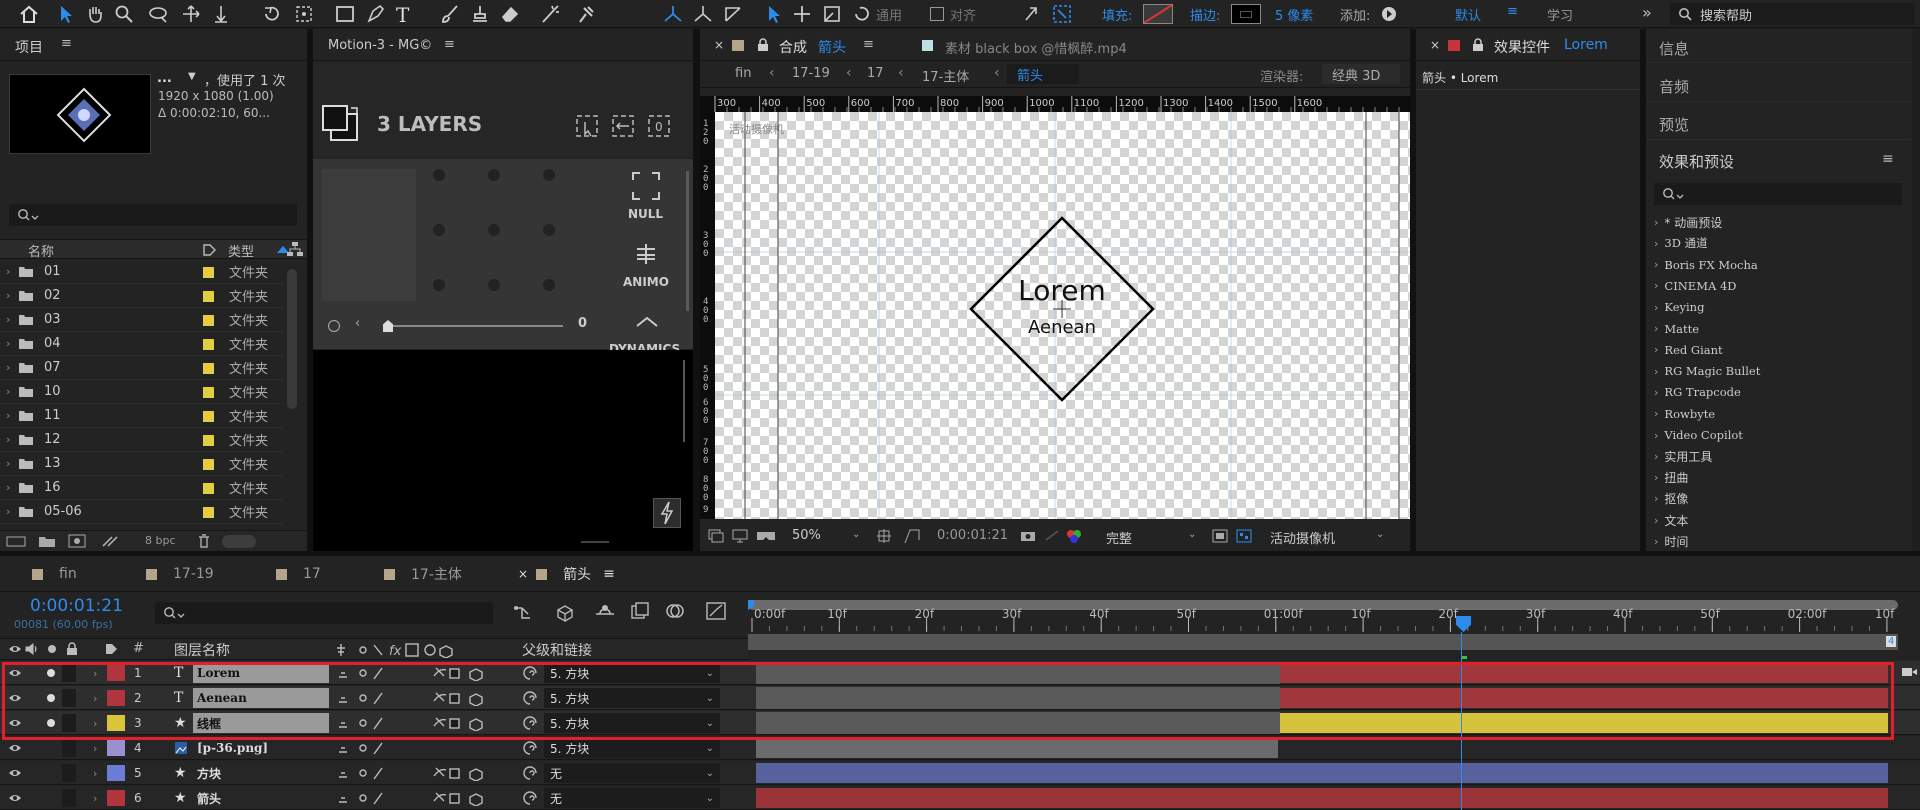 This screenshot has height=810, width=1920. I want to click on clone-stamp-tool-icon, so click(480, 14).